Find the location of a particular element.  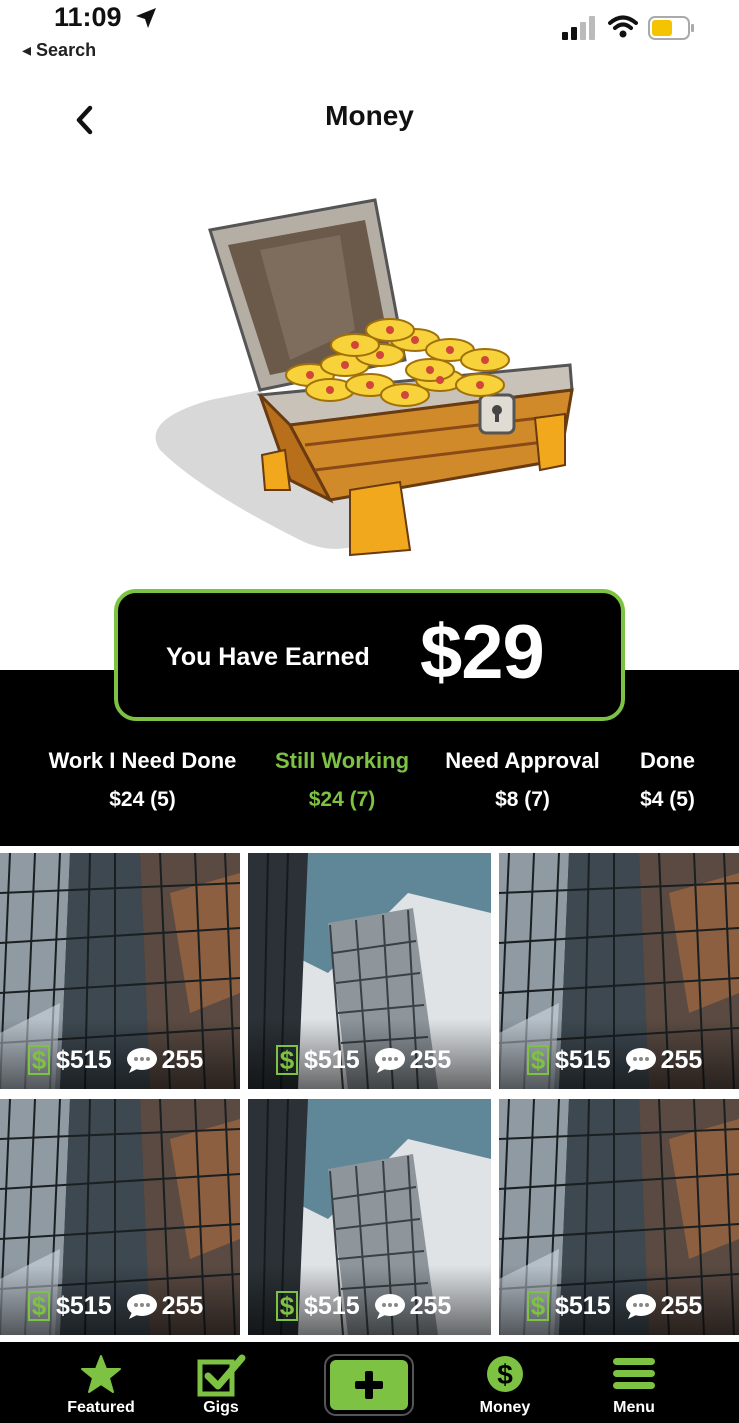

tab-label: Done is located at coordinates (667, 760).